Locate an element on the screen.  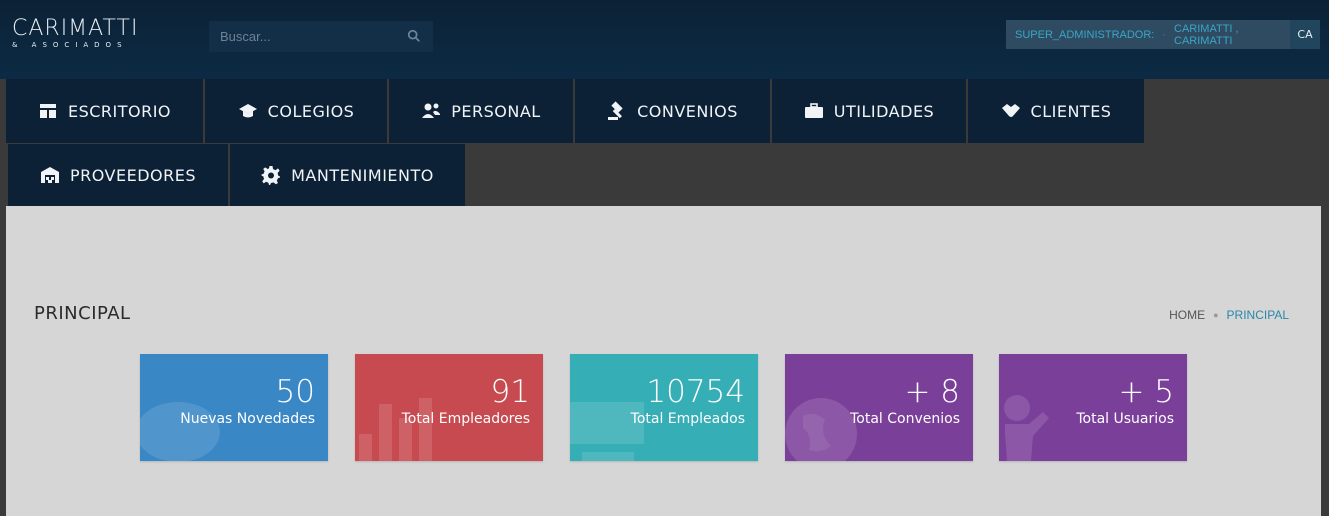
stat-value: 10754 is located at coordinates (695, 392).